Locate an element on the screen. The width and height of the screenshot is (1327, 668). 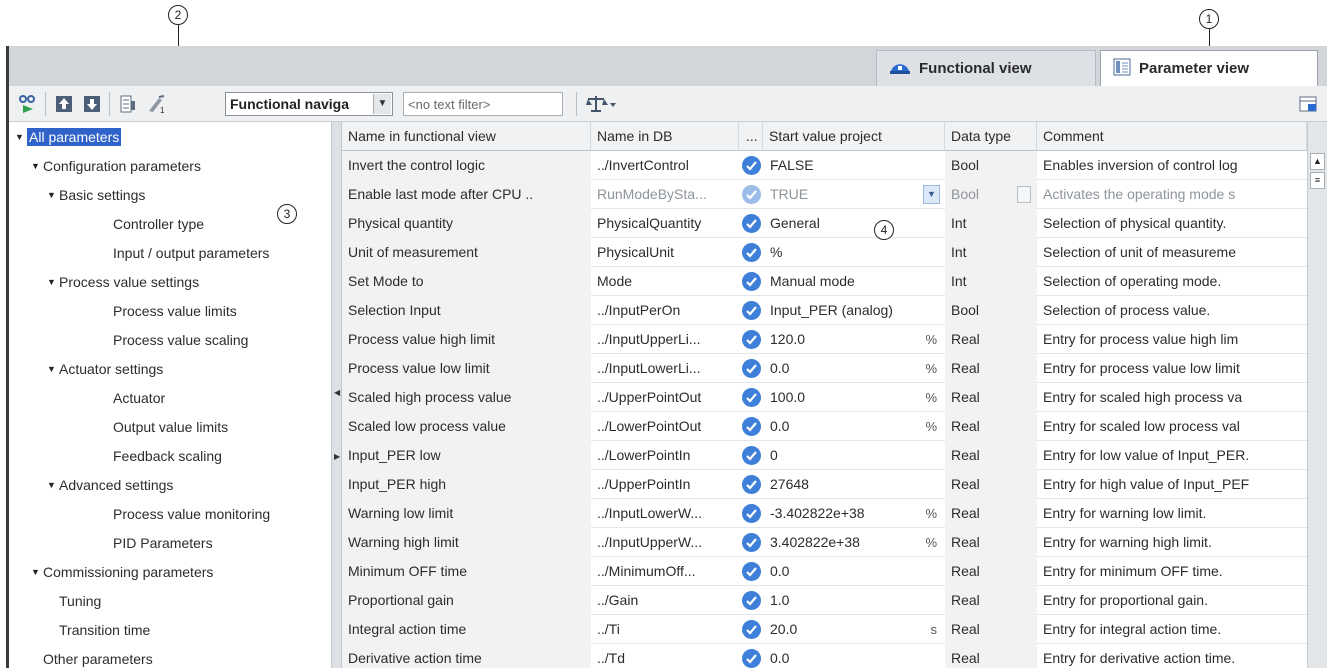
tab-parameter-view: Parameter view is located at coordinates (1209, 68).